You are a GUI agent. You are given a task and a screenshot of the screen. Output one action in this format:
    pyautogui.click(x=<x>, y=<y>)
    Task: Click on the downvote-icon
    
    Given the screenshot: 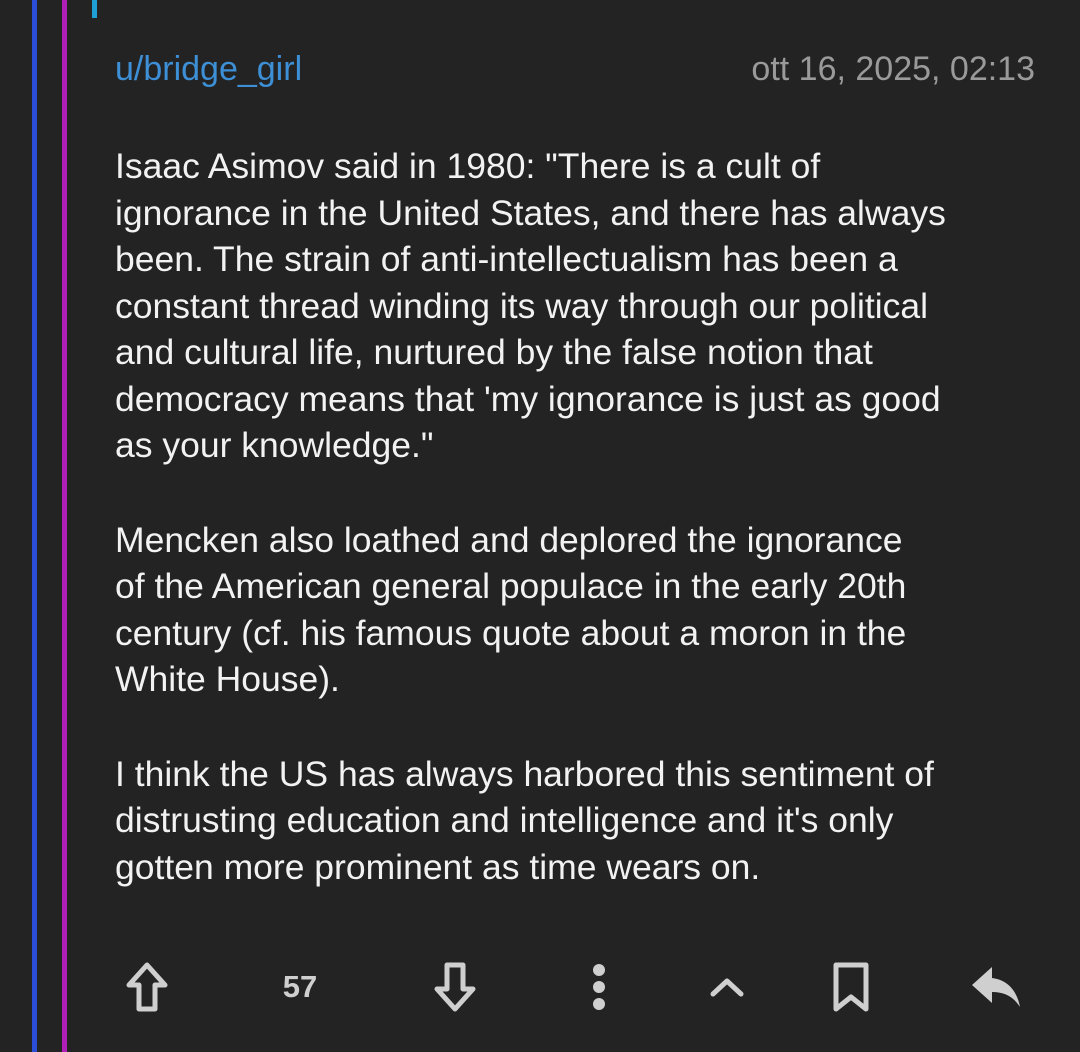 What is the action you would take?
    pyautogui.click(x=455, y=987)
    